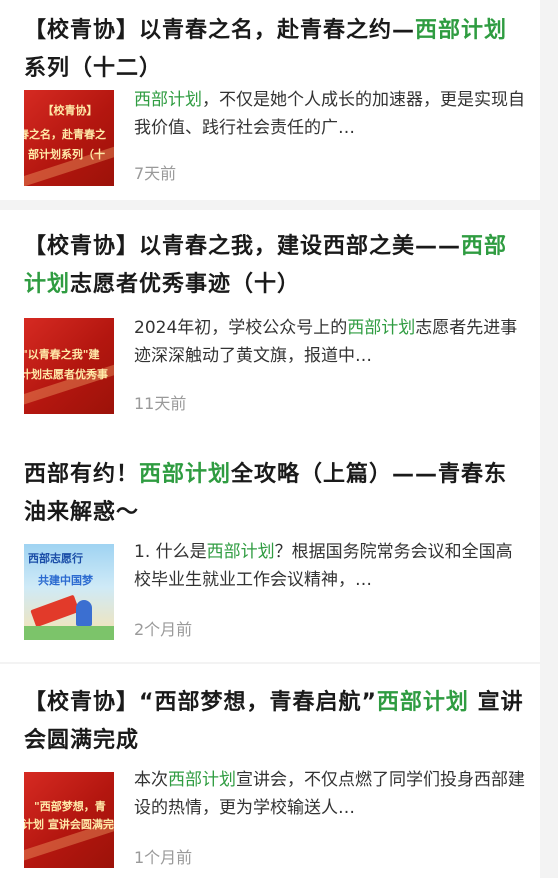 Image resolution: width=558 pixels, height=878 pixels. What do you see at coordinates (274, 50) in the screenshot?
I see `article-title: 【校青协】以青春之名，赴青春之约—西部计划系列（十二）` at bounding box center [274, 50].